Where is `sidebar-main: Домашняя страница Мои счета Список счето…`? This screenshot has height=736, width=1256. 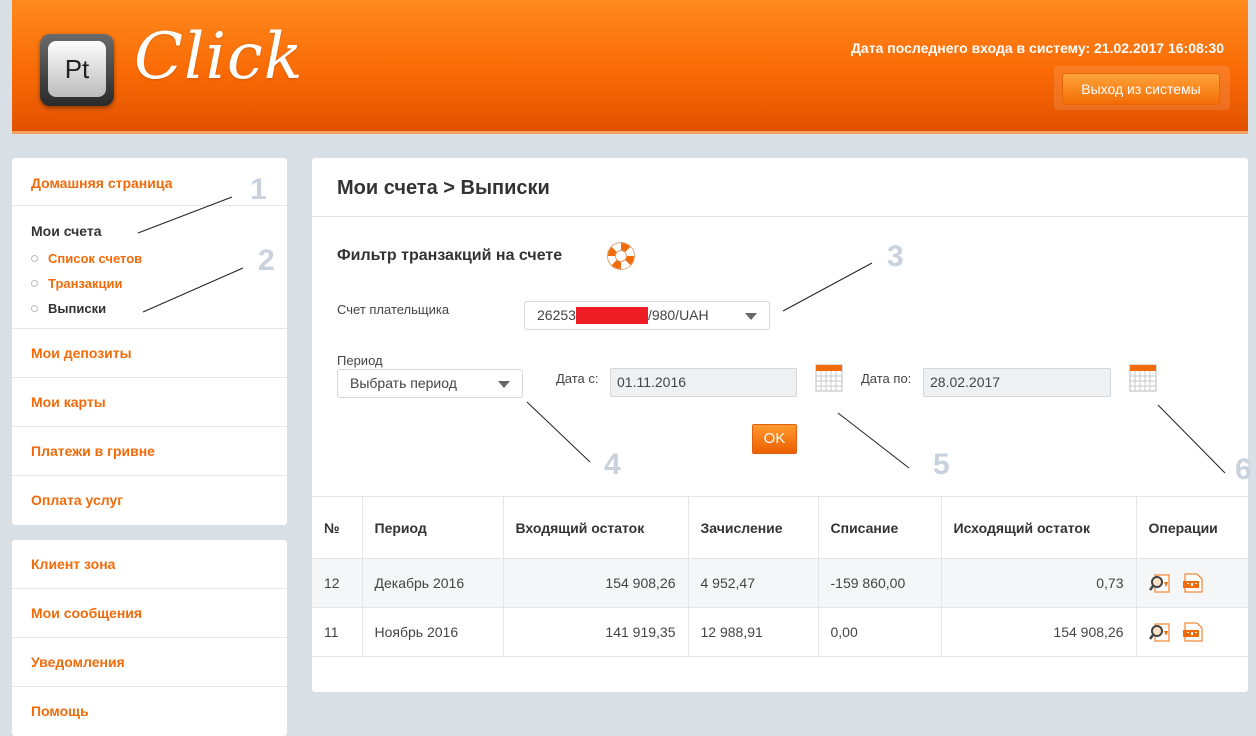 sidebar-main: Домашняя страница Мои счета Список счето… is located at coordinates (149, 341).